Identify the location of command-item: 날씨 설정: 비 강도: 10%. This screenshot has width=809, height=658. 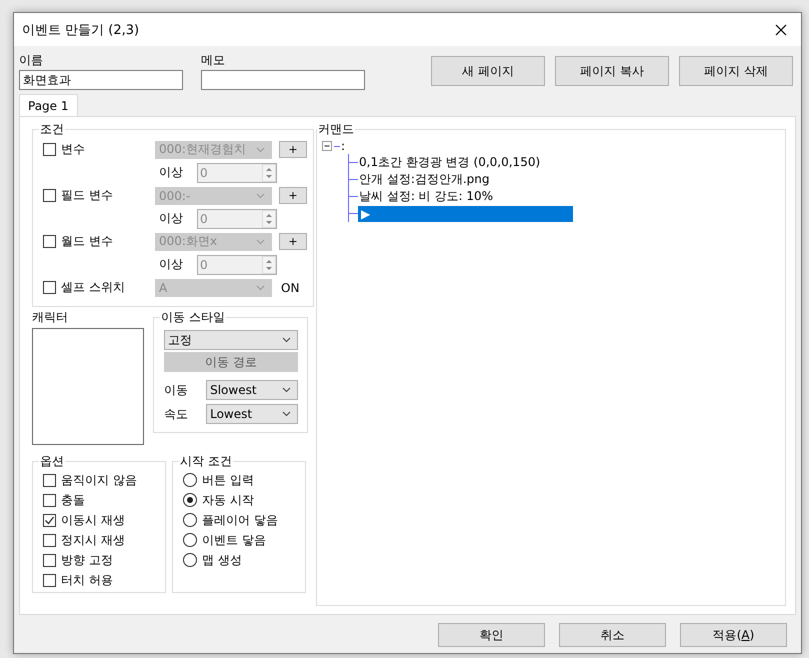
(426, 196).